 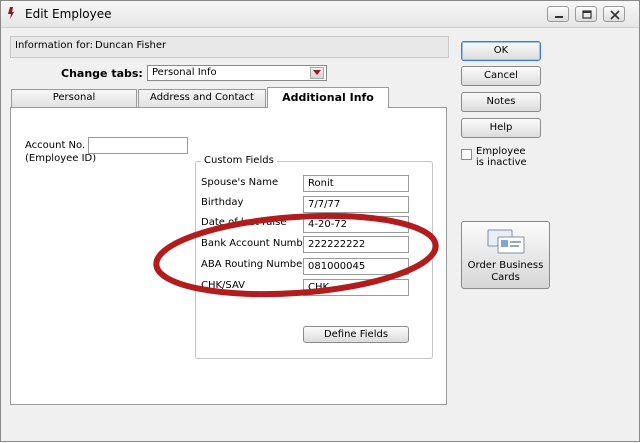 What do you see at coordinates (558, 14) in the screenshot?
I see `minimize-button` at bounding box center [558, 14].